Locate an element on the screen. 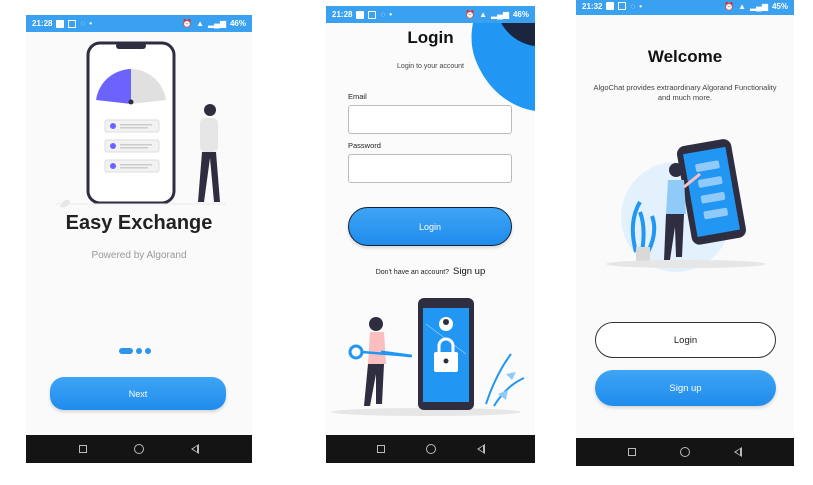  page-title: Welcome is located at coordinates (685, 56).